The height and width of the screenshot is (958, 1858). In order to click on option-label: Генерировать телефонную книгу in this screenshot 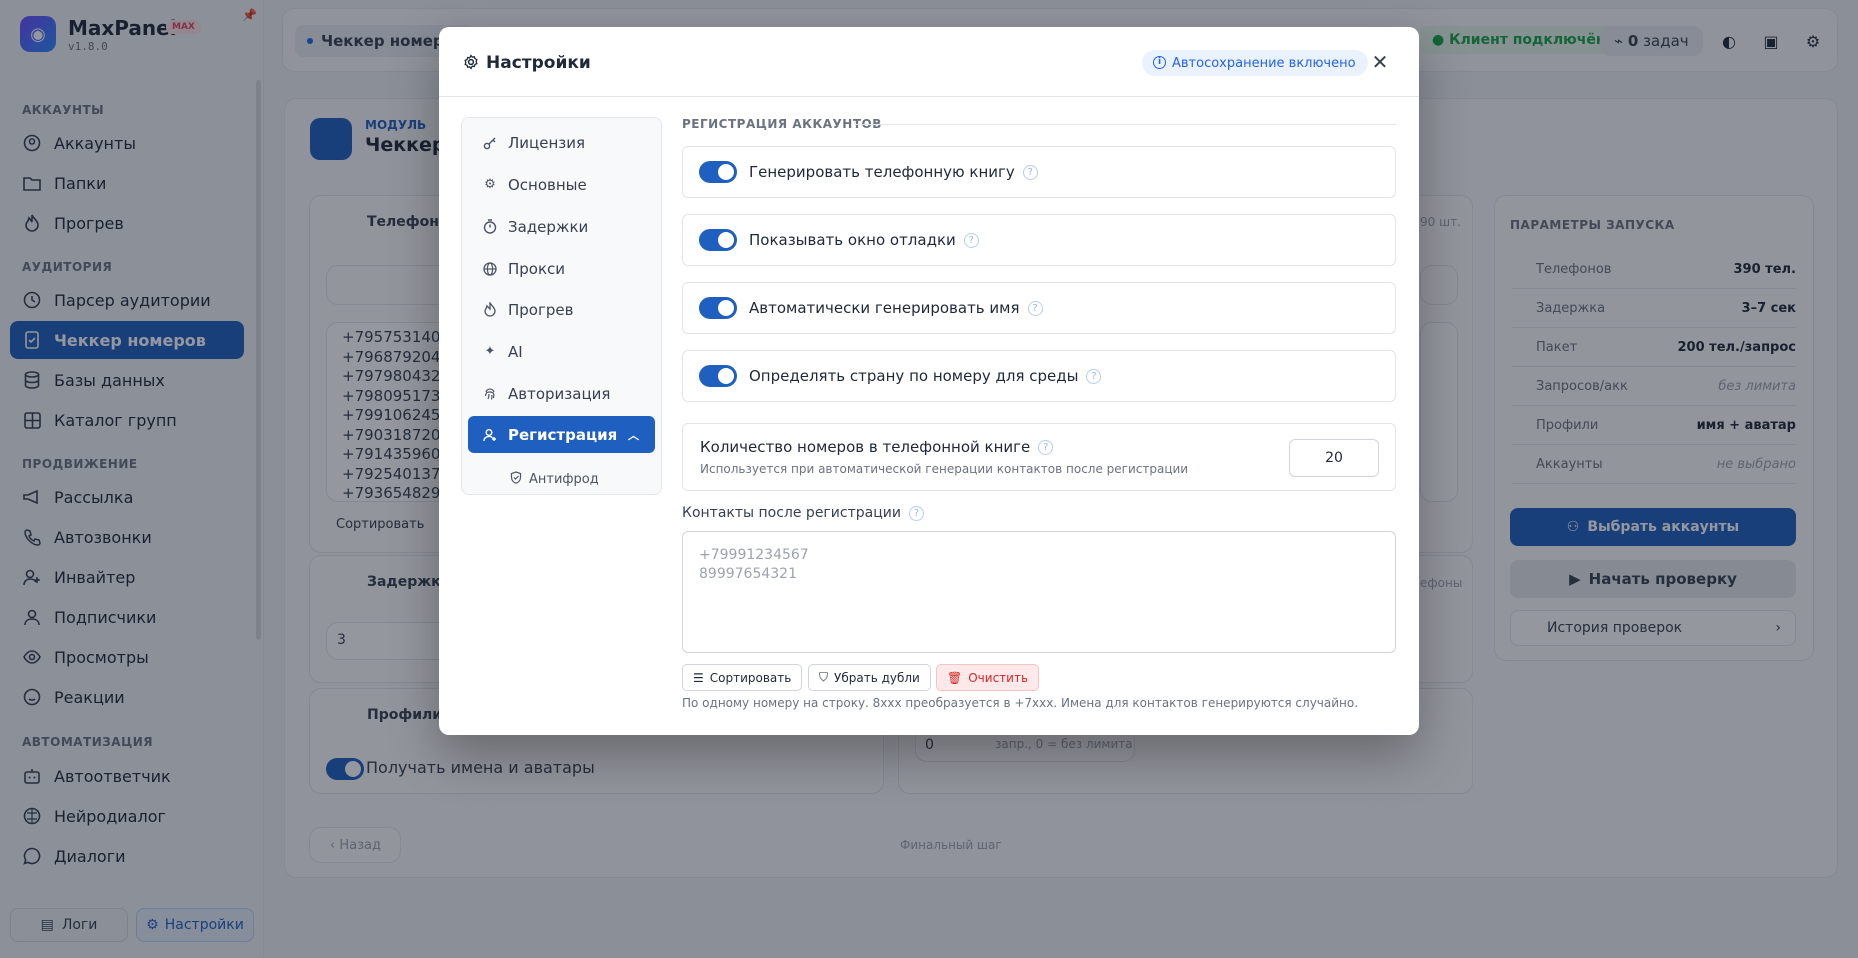, I will do `click(882, 172)`.